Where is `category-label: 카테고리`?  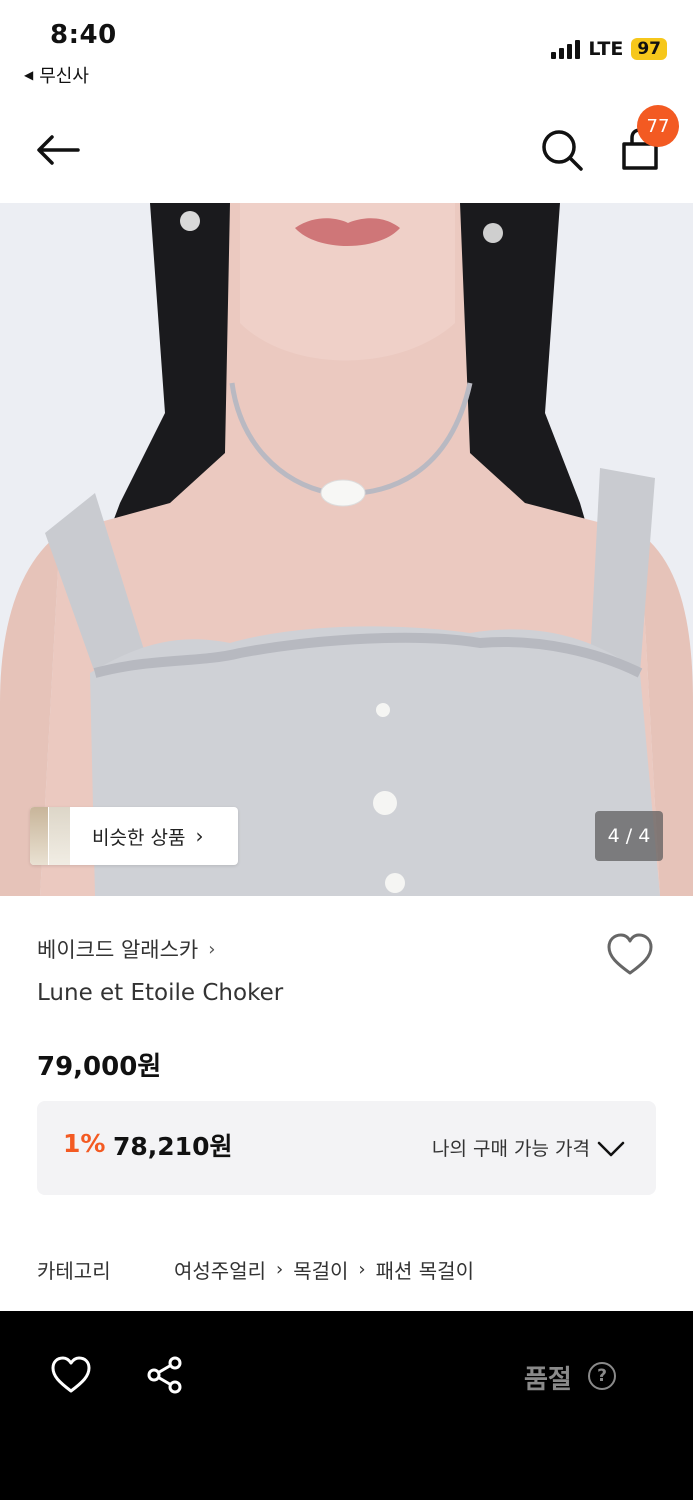 category-label: 카테고리 is located at coordinates (74, 1271).